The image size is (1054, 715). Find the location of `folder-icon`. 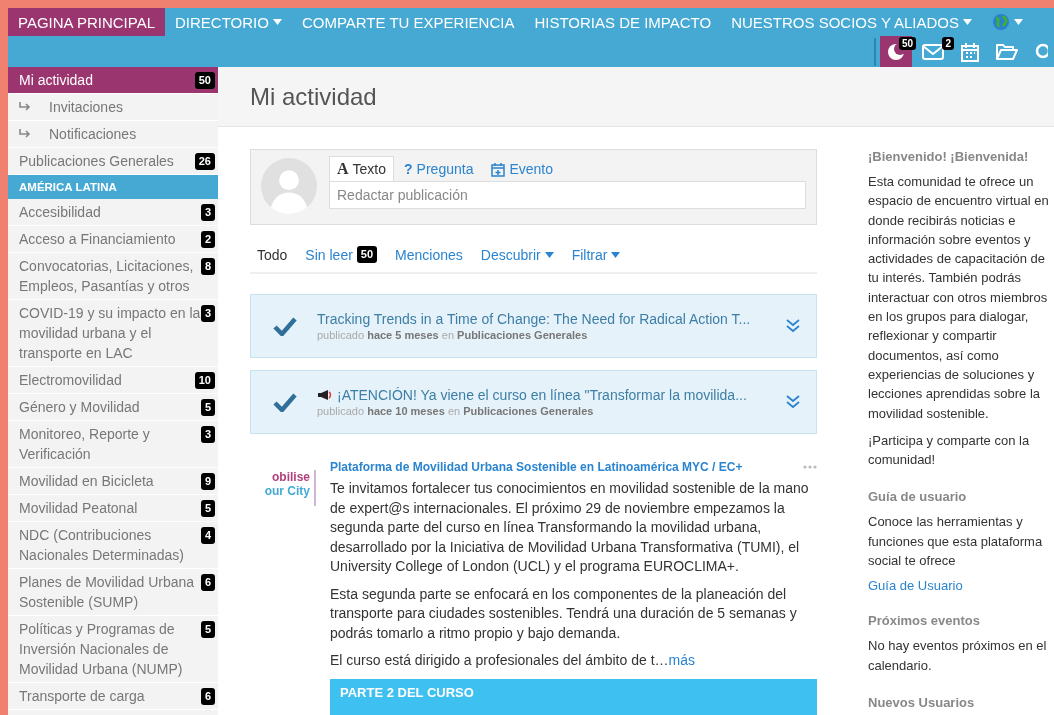

folder-icon is located at coordinates (1007, 51).